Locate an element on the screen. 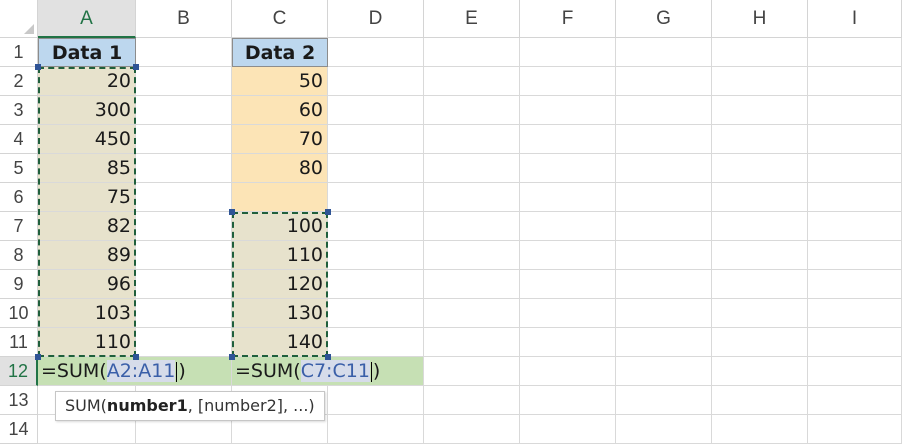  cell-i8 is located at coordinates (855, 255).